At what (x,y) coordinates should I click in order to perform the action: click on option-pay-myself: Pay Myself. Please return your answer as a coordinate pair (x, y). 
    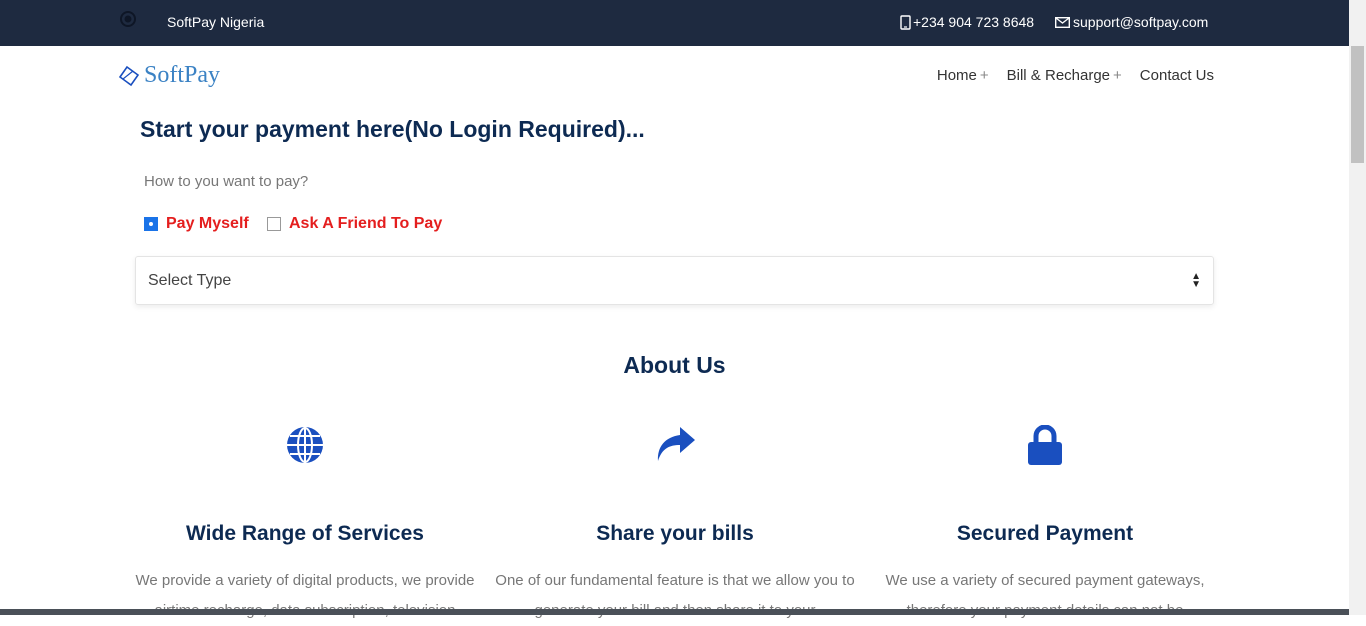
    Looking at the image, I should click on (196, 224).